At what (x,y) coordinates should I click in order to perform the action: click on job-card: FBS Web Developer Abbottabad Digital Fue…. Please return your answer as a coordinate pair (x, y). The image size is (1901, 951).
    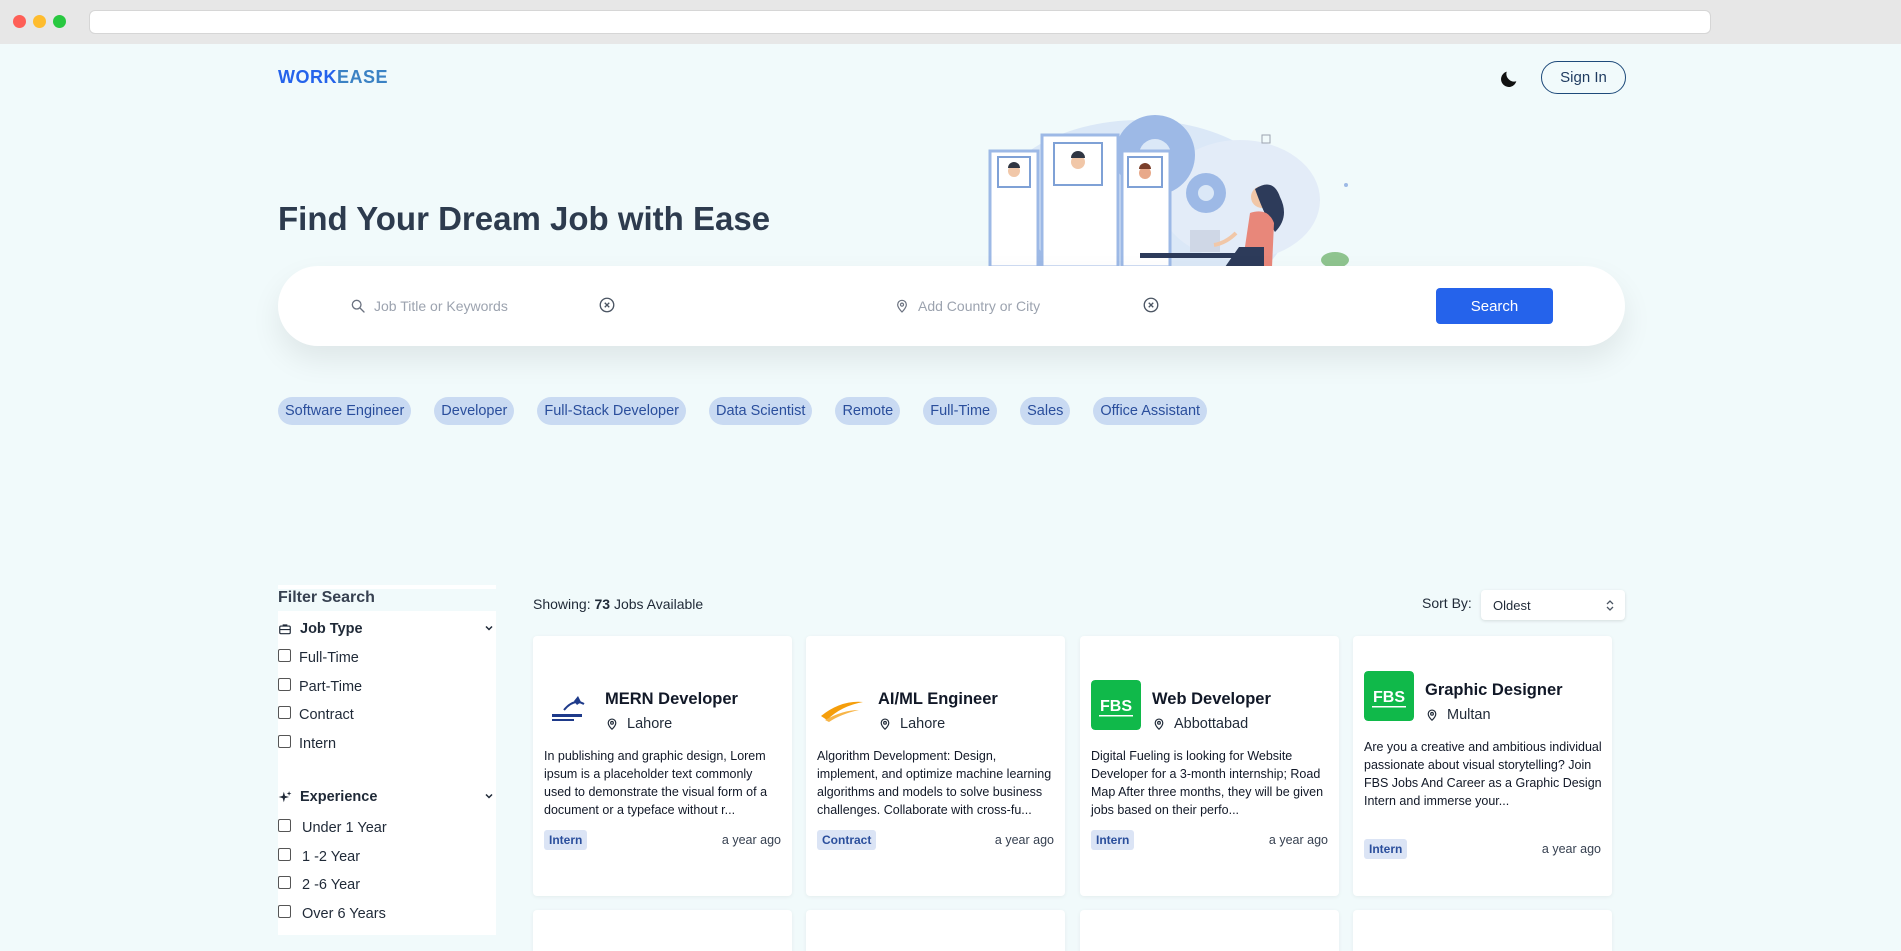
    Looking at the image, I should click on (1209, 766).